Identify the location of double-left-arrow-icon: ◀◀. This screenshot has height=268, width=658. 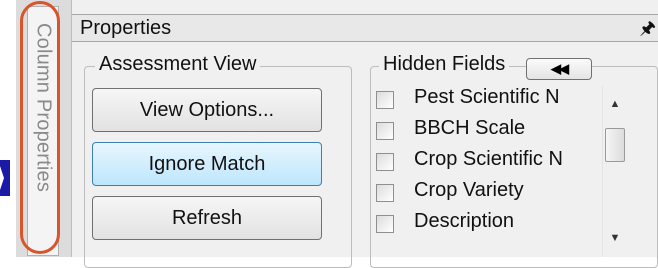
(560, 68).